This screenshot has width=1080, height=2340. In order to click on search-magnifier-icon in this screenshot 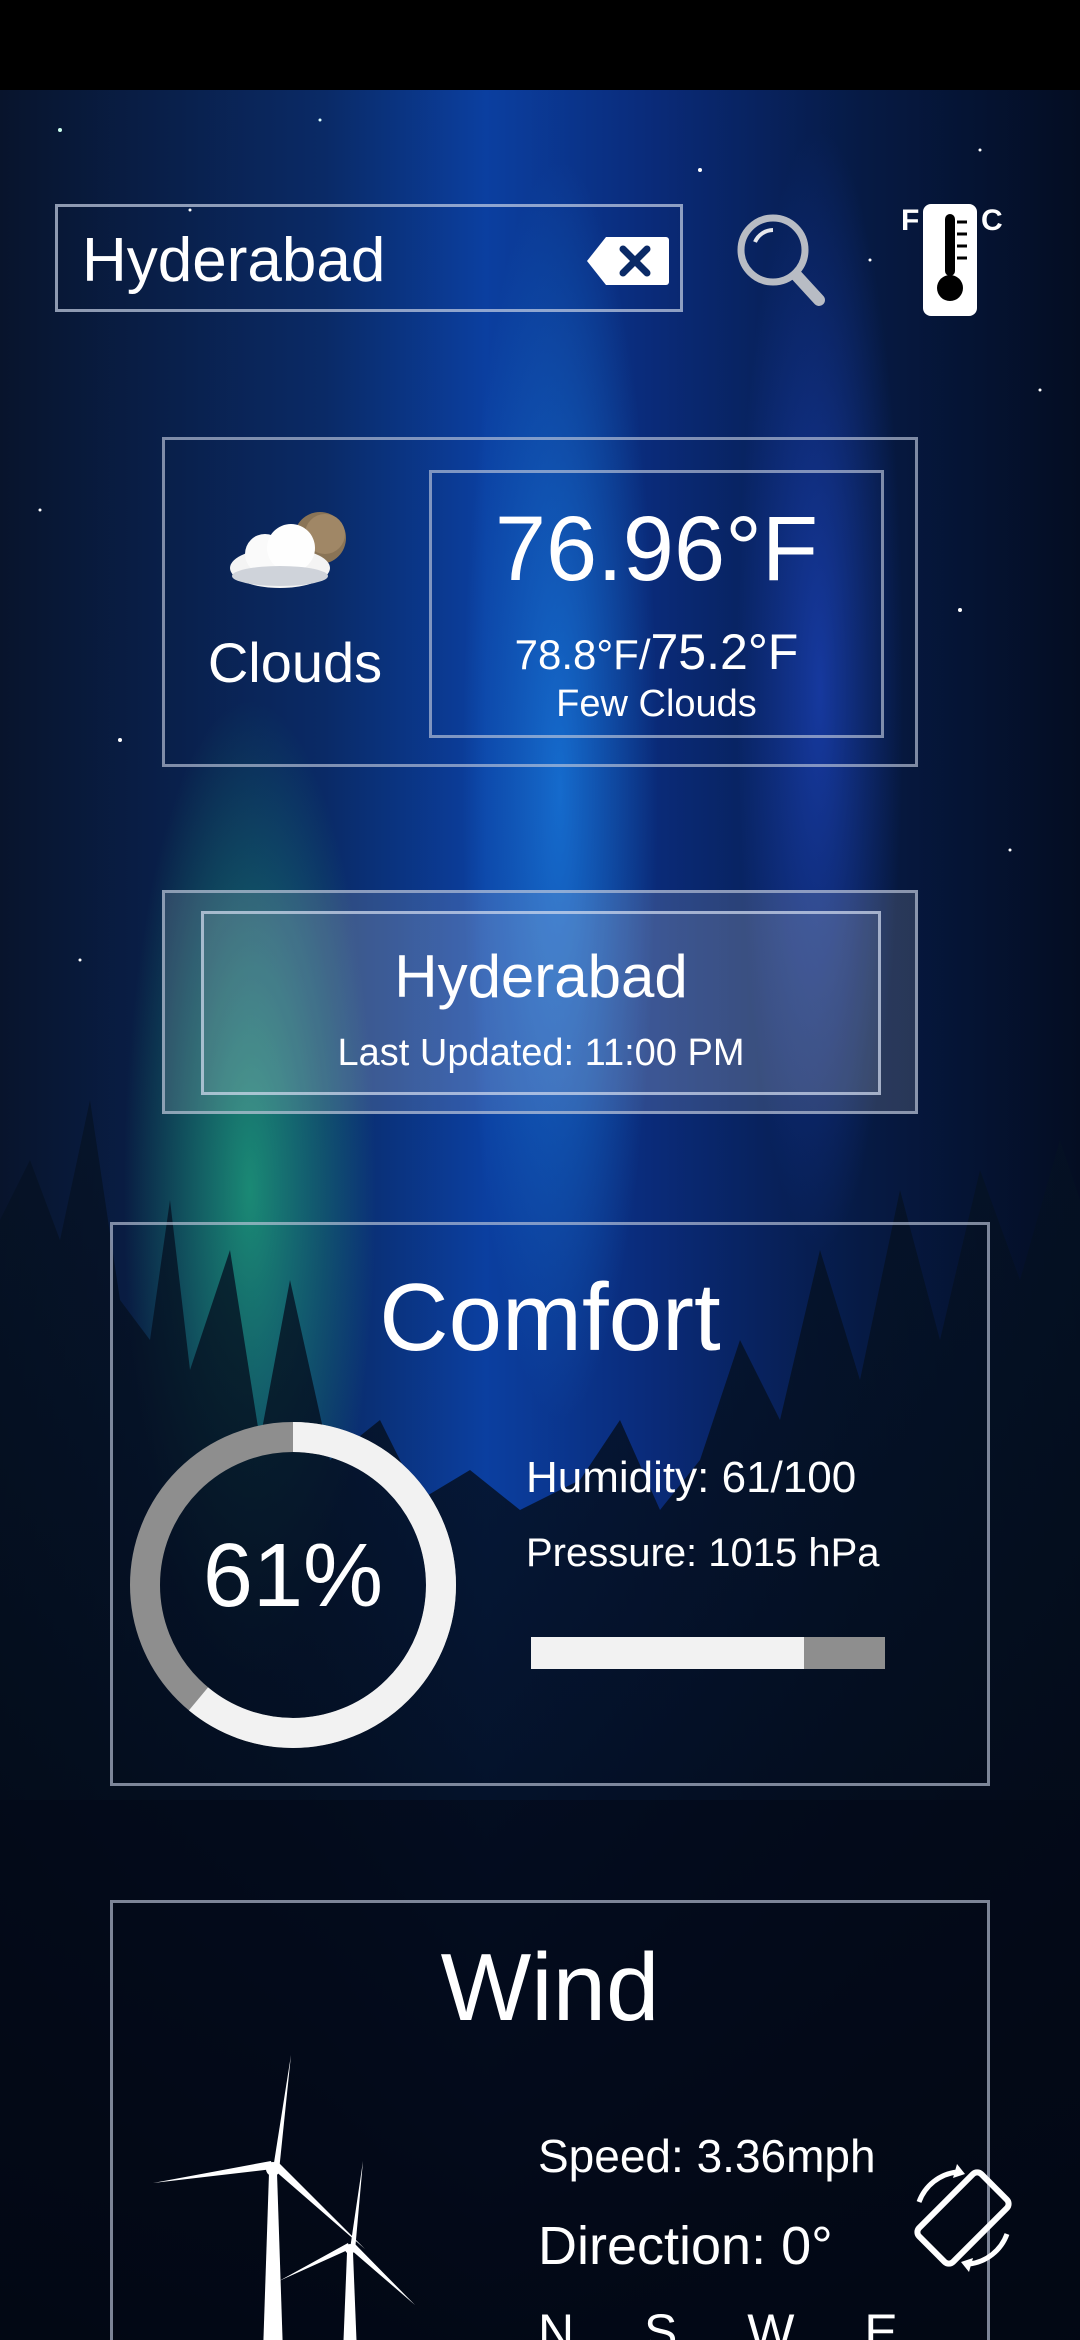, I will do `click(781, 260)`.